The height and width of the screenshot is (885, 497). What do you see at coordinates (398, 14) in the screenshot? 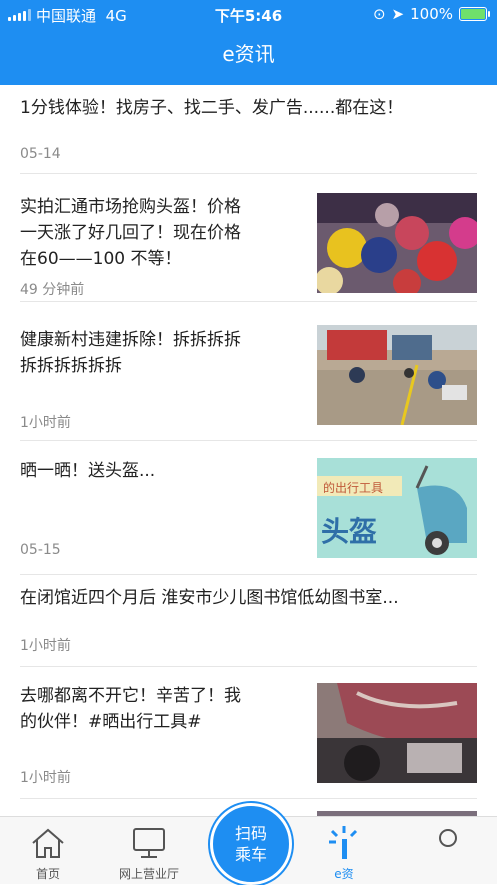
I see `location-icon: ➤` at bounding box center [398, 14].